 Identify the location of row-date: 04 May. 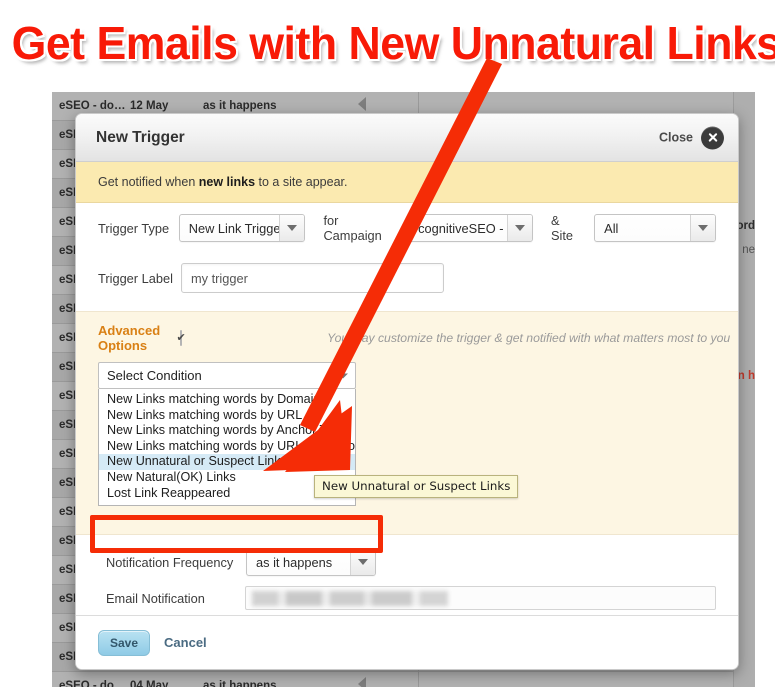
(149, 683).